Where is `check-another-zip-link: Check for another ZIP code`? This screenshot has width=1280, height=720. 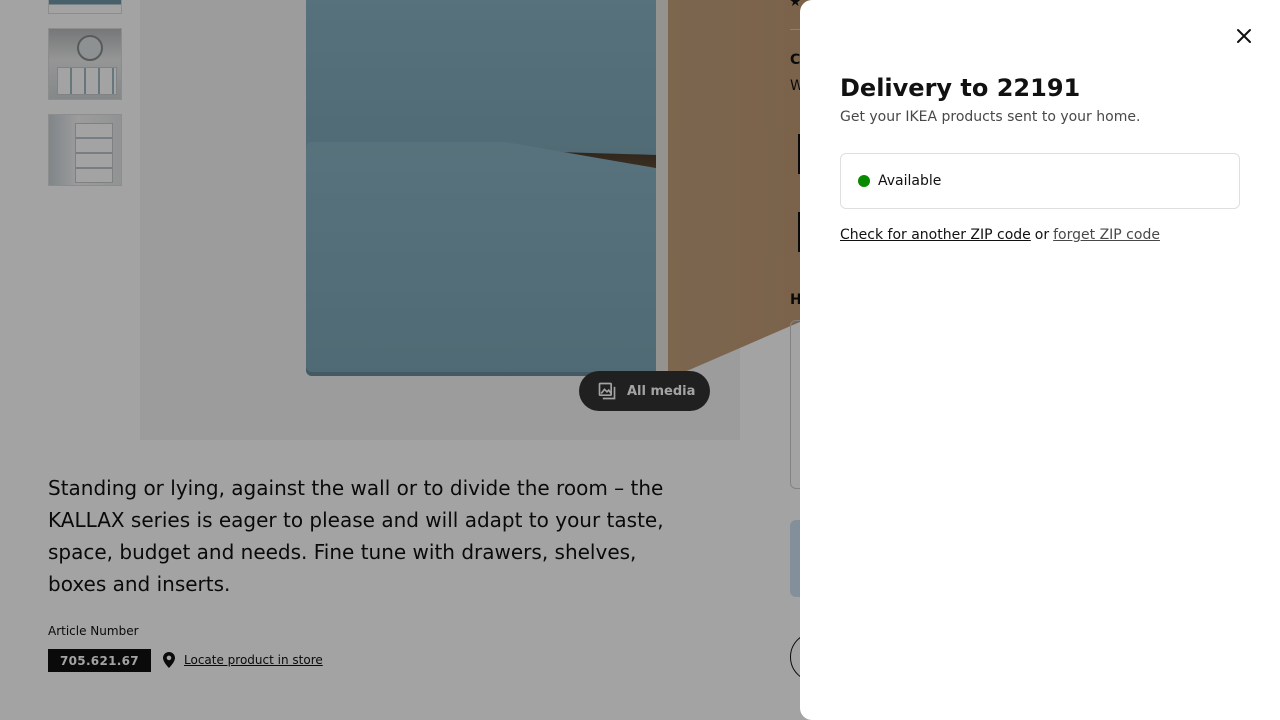
check-another-zip-link: Check for another ZIP code is located at coordinates (935, 235).